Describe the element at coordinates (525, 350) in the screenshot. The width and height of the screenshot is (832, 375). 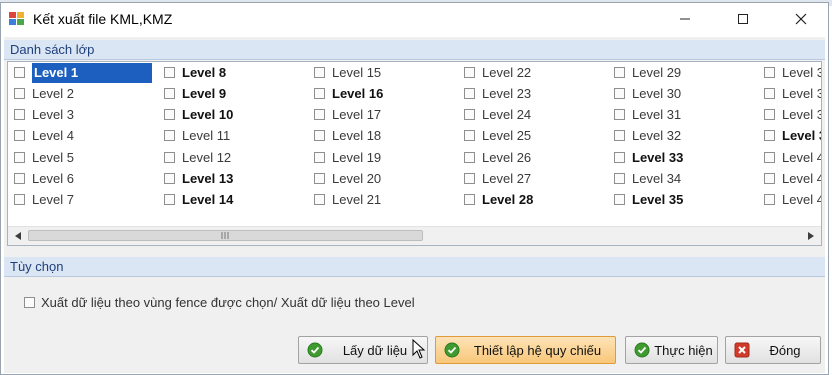
I see `setup-reference-button: Thiết lập hệ quy chiếu` at that location.